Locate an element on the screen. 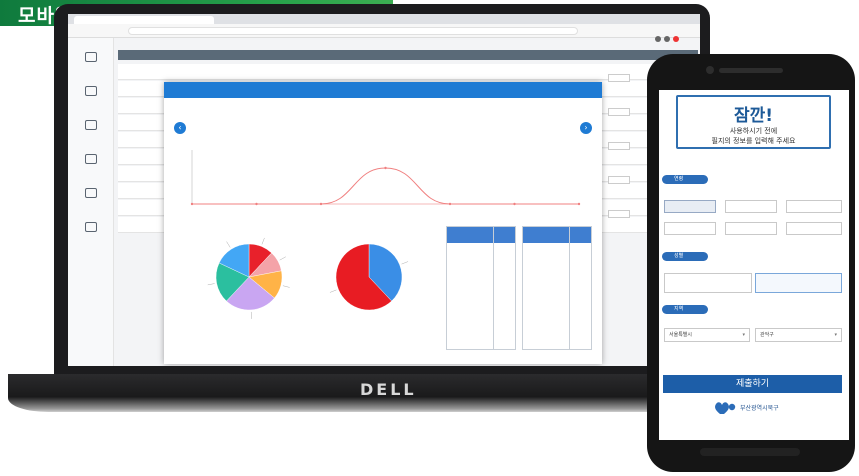 Image resolution: width=859 pixels, height=476 pixels. alert-title: 잠깐! is located at coordinates (753, 116).